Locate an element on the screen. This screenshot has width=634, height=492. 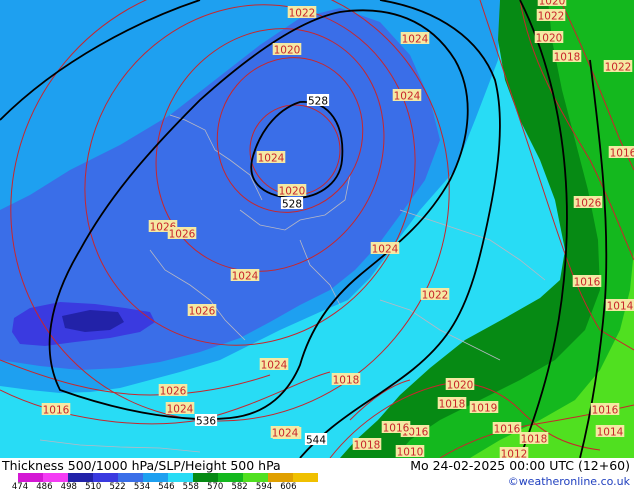
isobar-label: 1010 is located at coordinates (410, 452).